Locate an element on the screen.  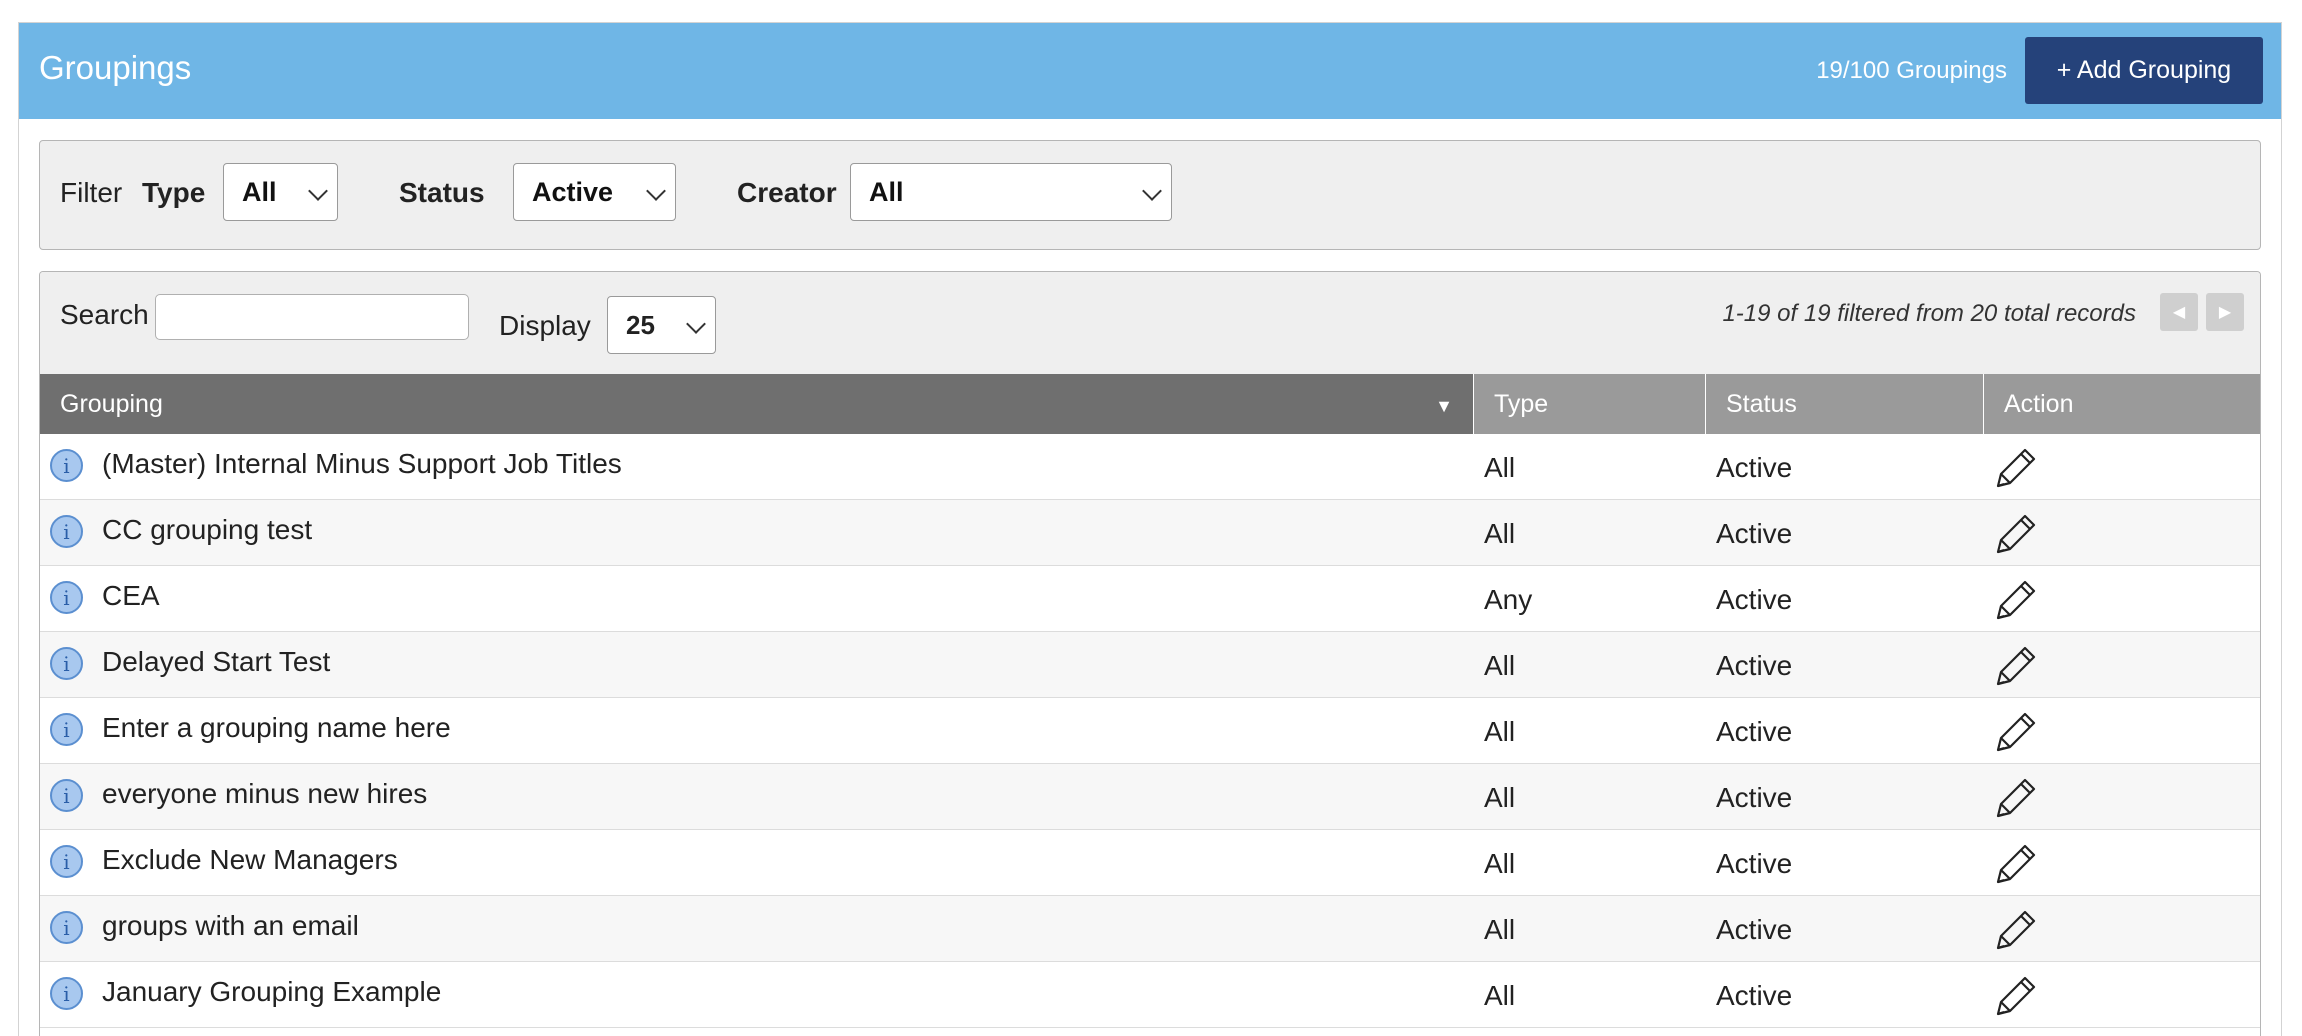
status-filter-select: Active is located at coordinates (594, 192).